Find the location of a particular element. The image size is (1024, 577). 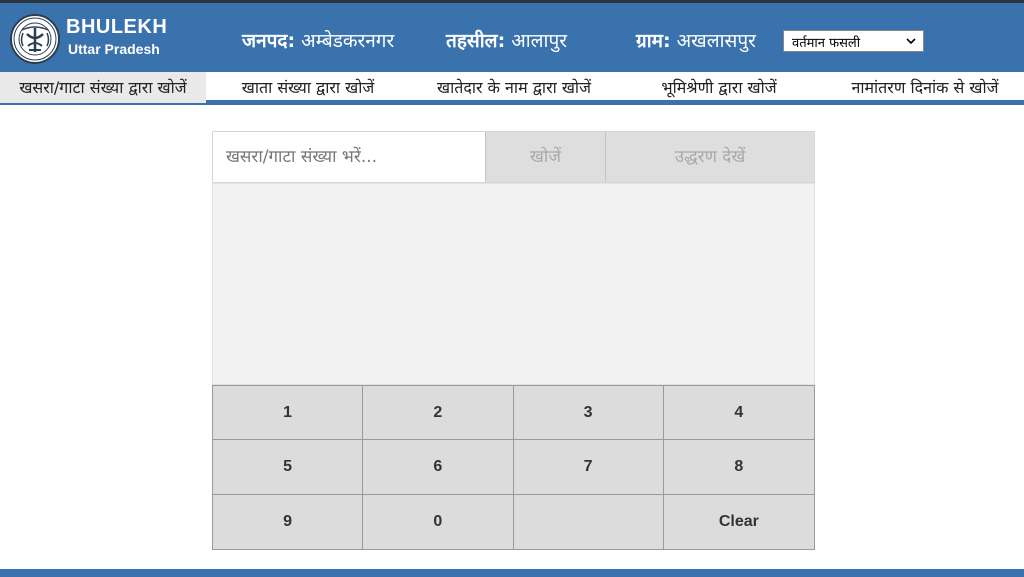

key-1: 1 is located at coordinates (288, 413).